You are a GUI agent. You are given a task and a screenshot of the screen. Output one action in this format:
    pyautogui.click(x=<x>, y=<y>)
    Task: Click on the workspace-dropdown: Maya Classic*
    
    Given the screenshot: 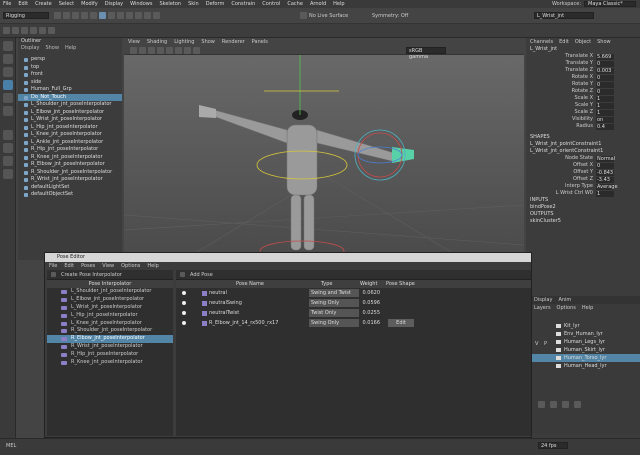 What is the action you would take?
    pyautogui.click(x=610, y=4)
    